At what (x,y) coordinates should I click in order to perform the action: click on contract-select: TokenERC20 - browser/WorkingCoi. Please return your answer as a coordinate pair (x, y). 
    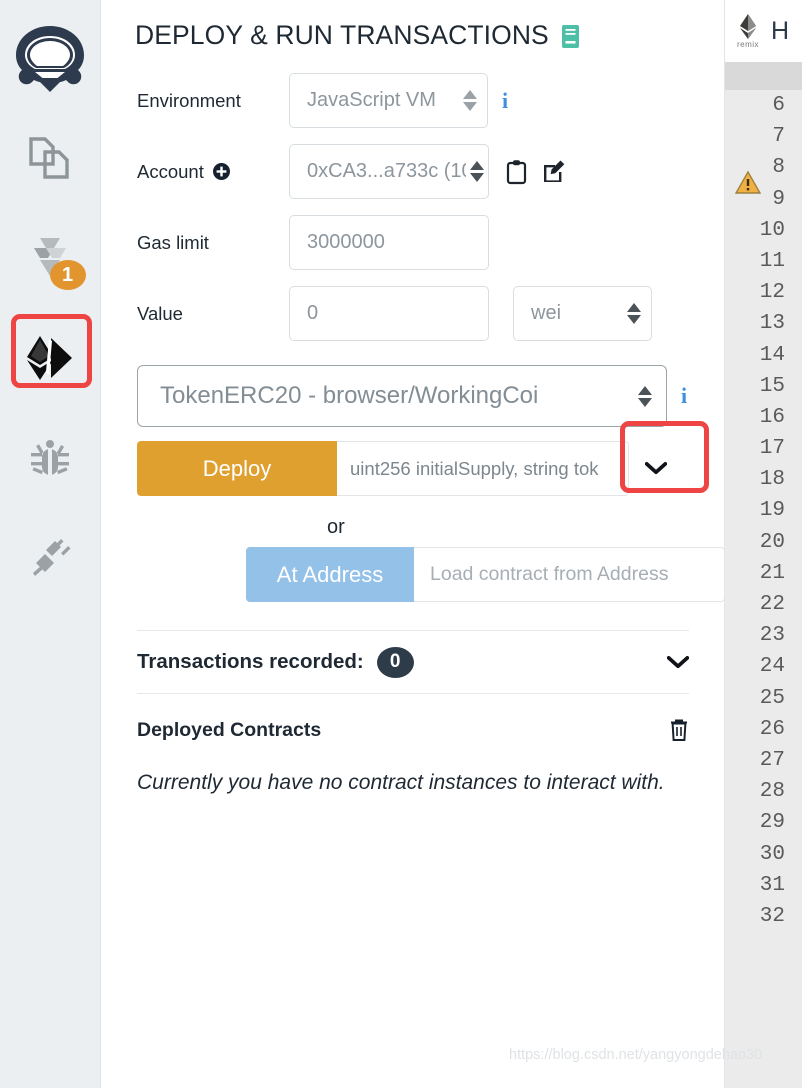
    Looking at the image, I should click on (402, 396).